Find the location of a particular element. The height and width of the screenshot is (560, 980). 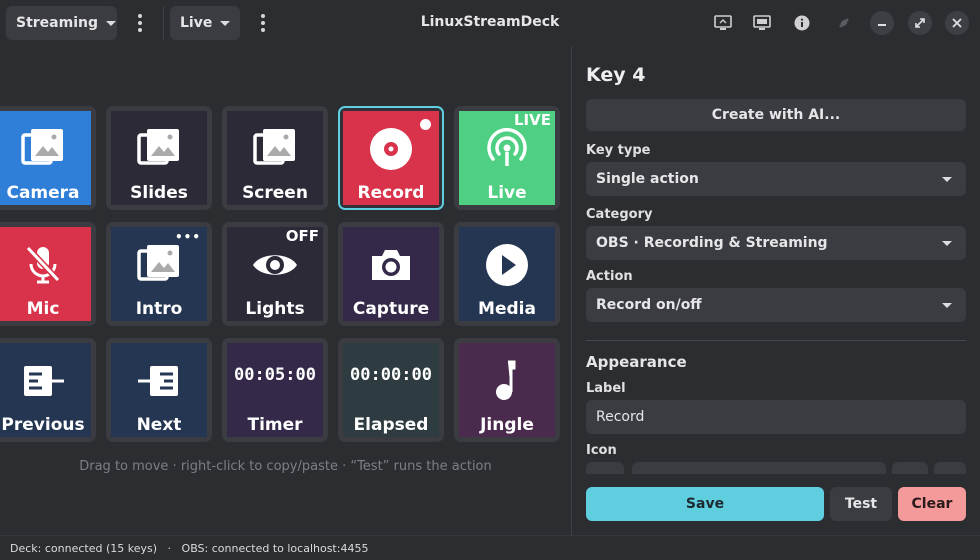

profile-menu-icon is located at coordinates (140, 23).